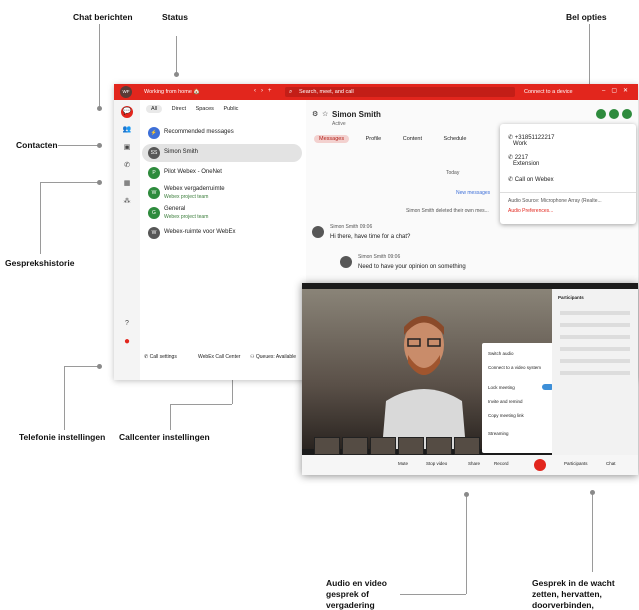  I want to click on leave-meeting-button, so click(540, 465).